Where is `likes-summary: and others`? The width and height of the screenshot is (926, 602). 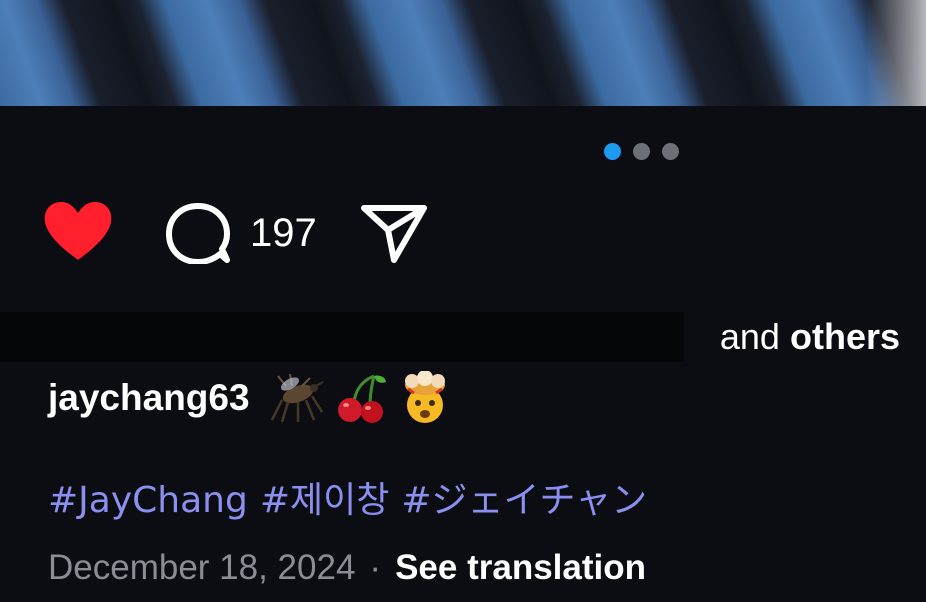
likes-summary: and others is located at coordinates (463, 337).